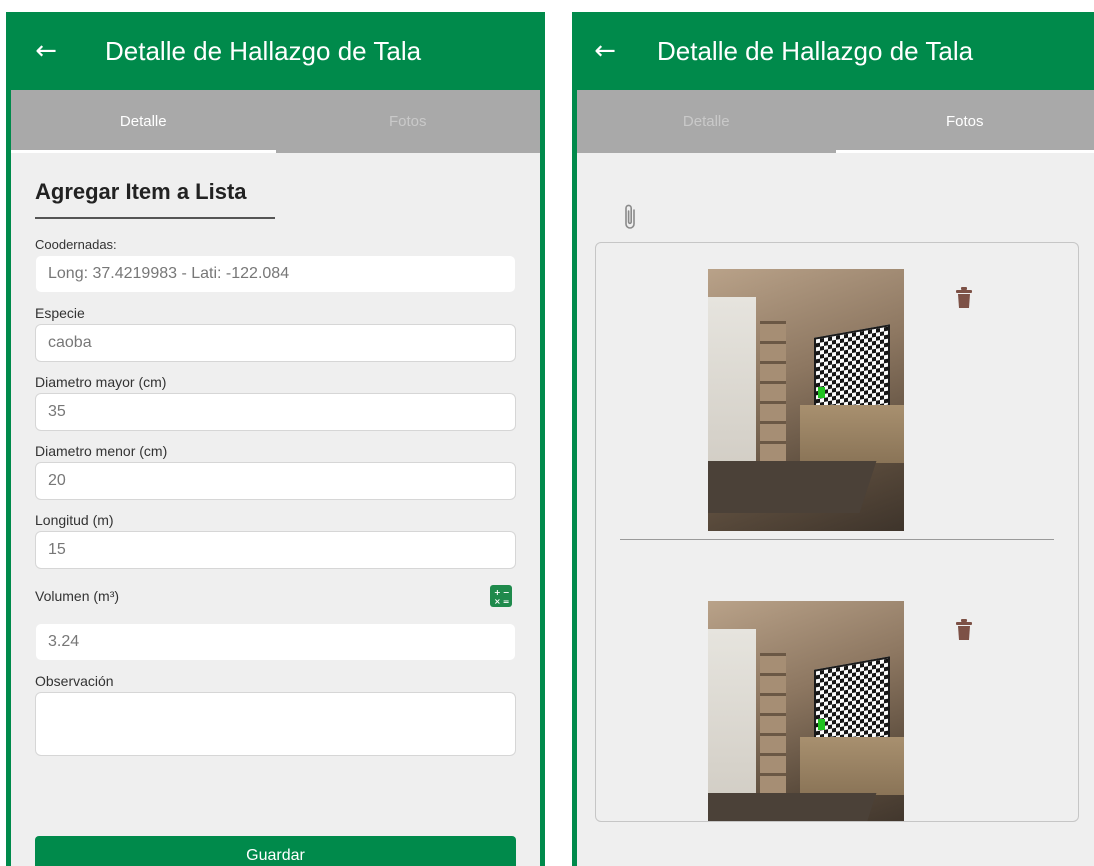  I want to click on volume-row: Volumen (m³) + − × =, so click(275, 596).